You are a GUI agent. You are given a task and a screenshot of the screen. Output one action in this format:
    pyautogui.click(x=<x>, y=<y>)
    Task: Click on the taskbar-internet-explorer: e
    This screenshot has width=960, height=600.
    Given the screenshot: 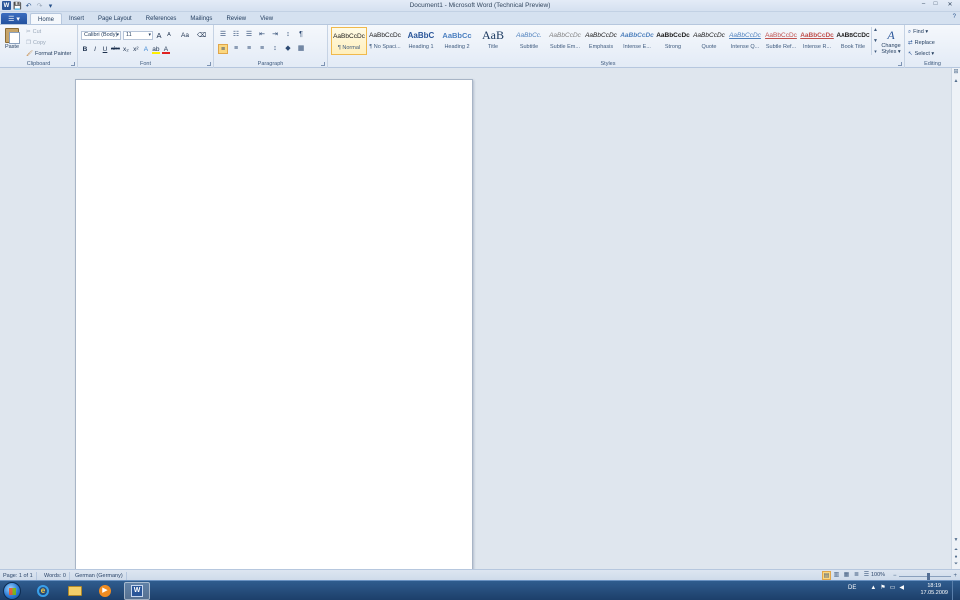 What is the action you would take?
    pyautogui.click(x=43, y=591)
    